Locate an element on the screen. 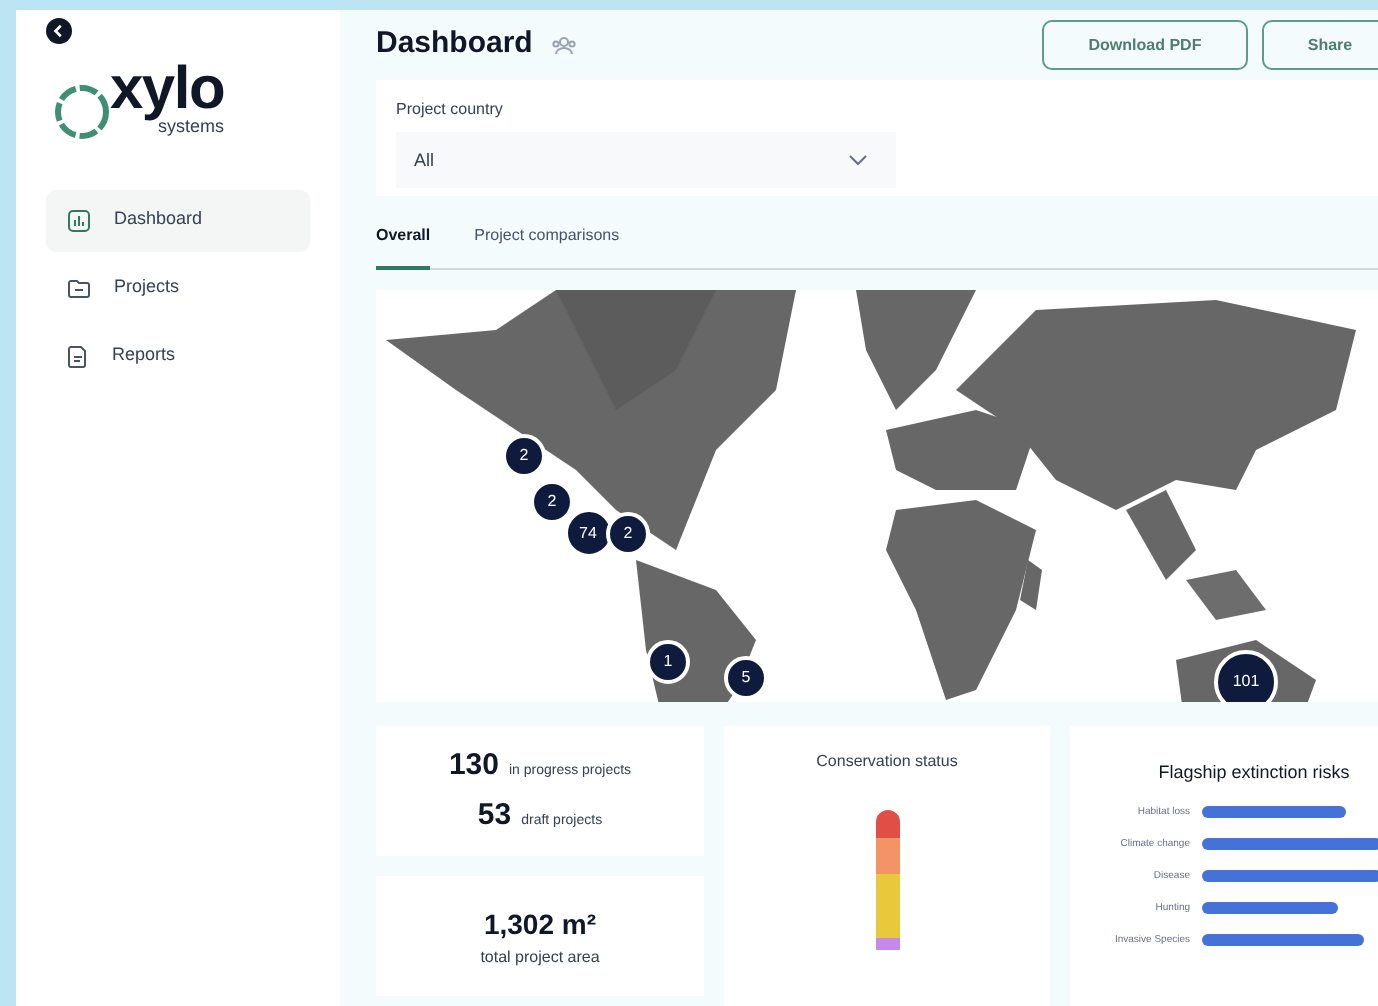 The image size is (1378, 1006). collapse-button is located at coordinates (59, 31).